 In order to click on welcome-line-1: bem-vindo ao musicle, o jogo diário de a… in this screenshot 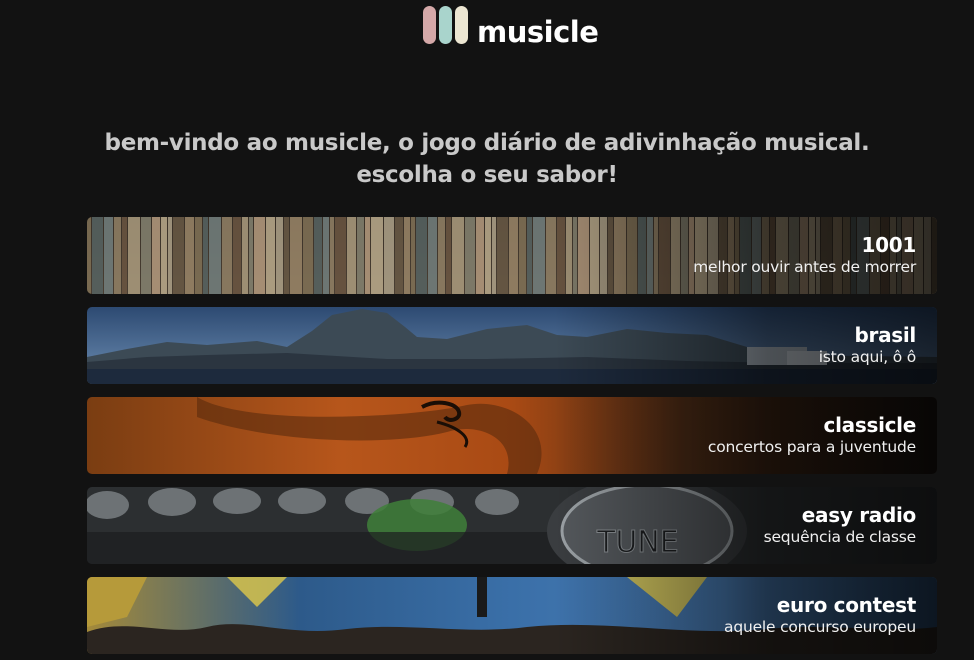, I will do `click(487, 143)`.